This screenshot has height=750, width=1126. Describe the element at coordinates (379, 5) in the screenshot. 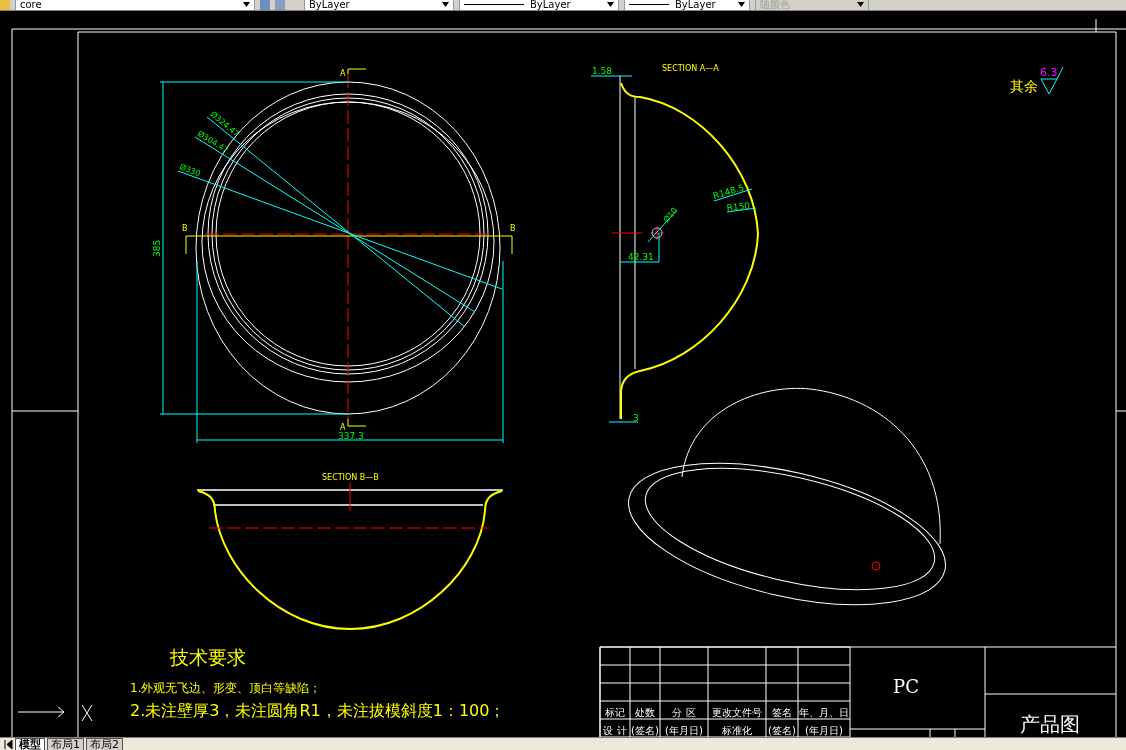

I see `color-dropdown: ByLayer` at that location.